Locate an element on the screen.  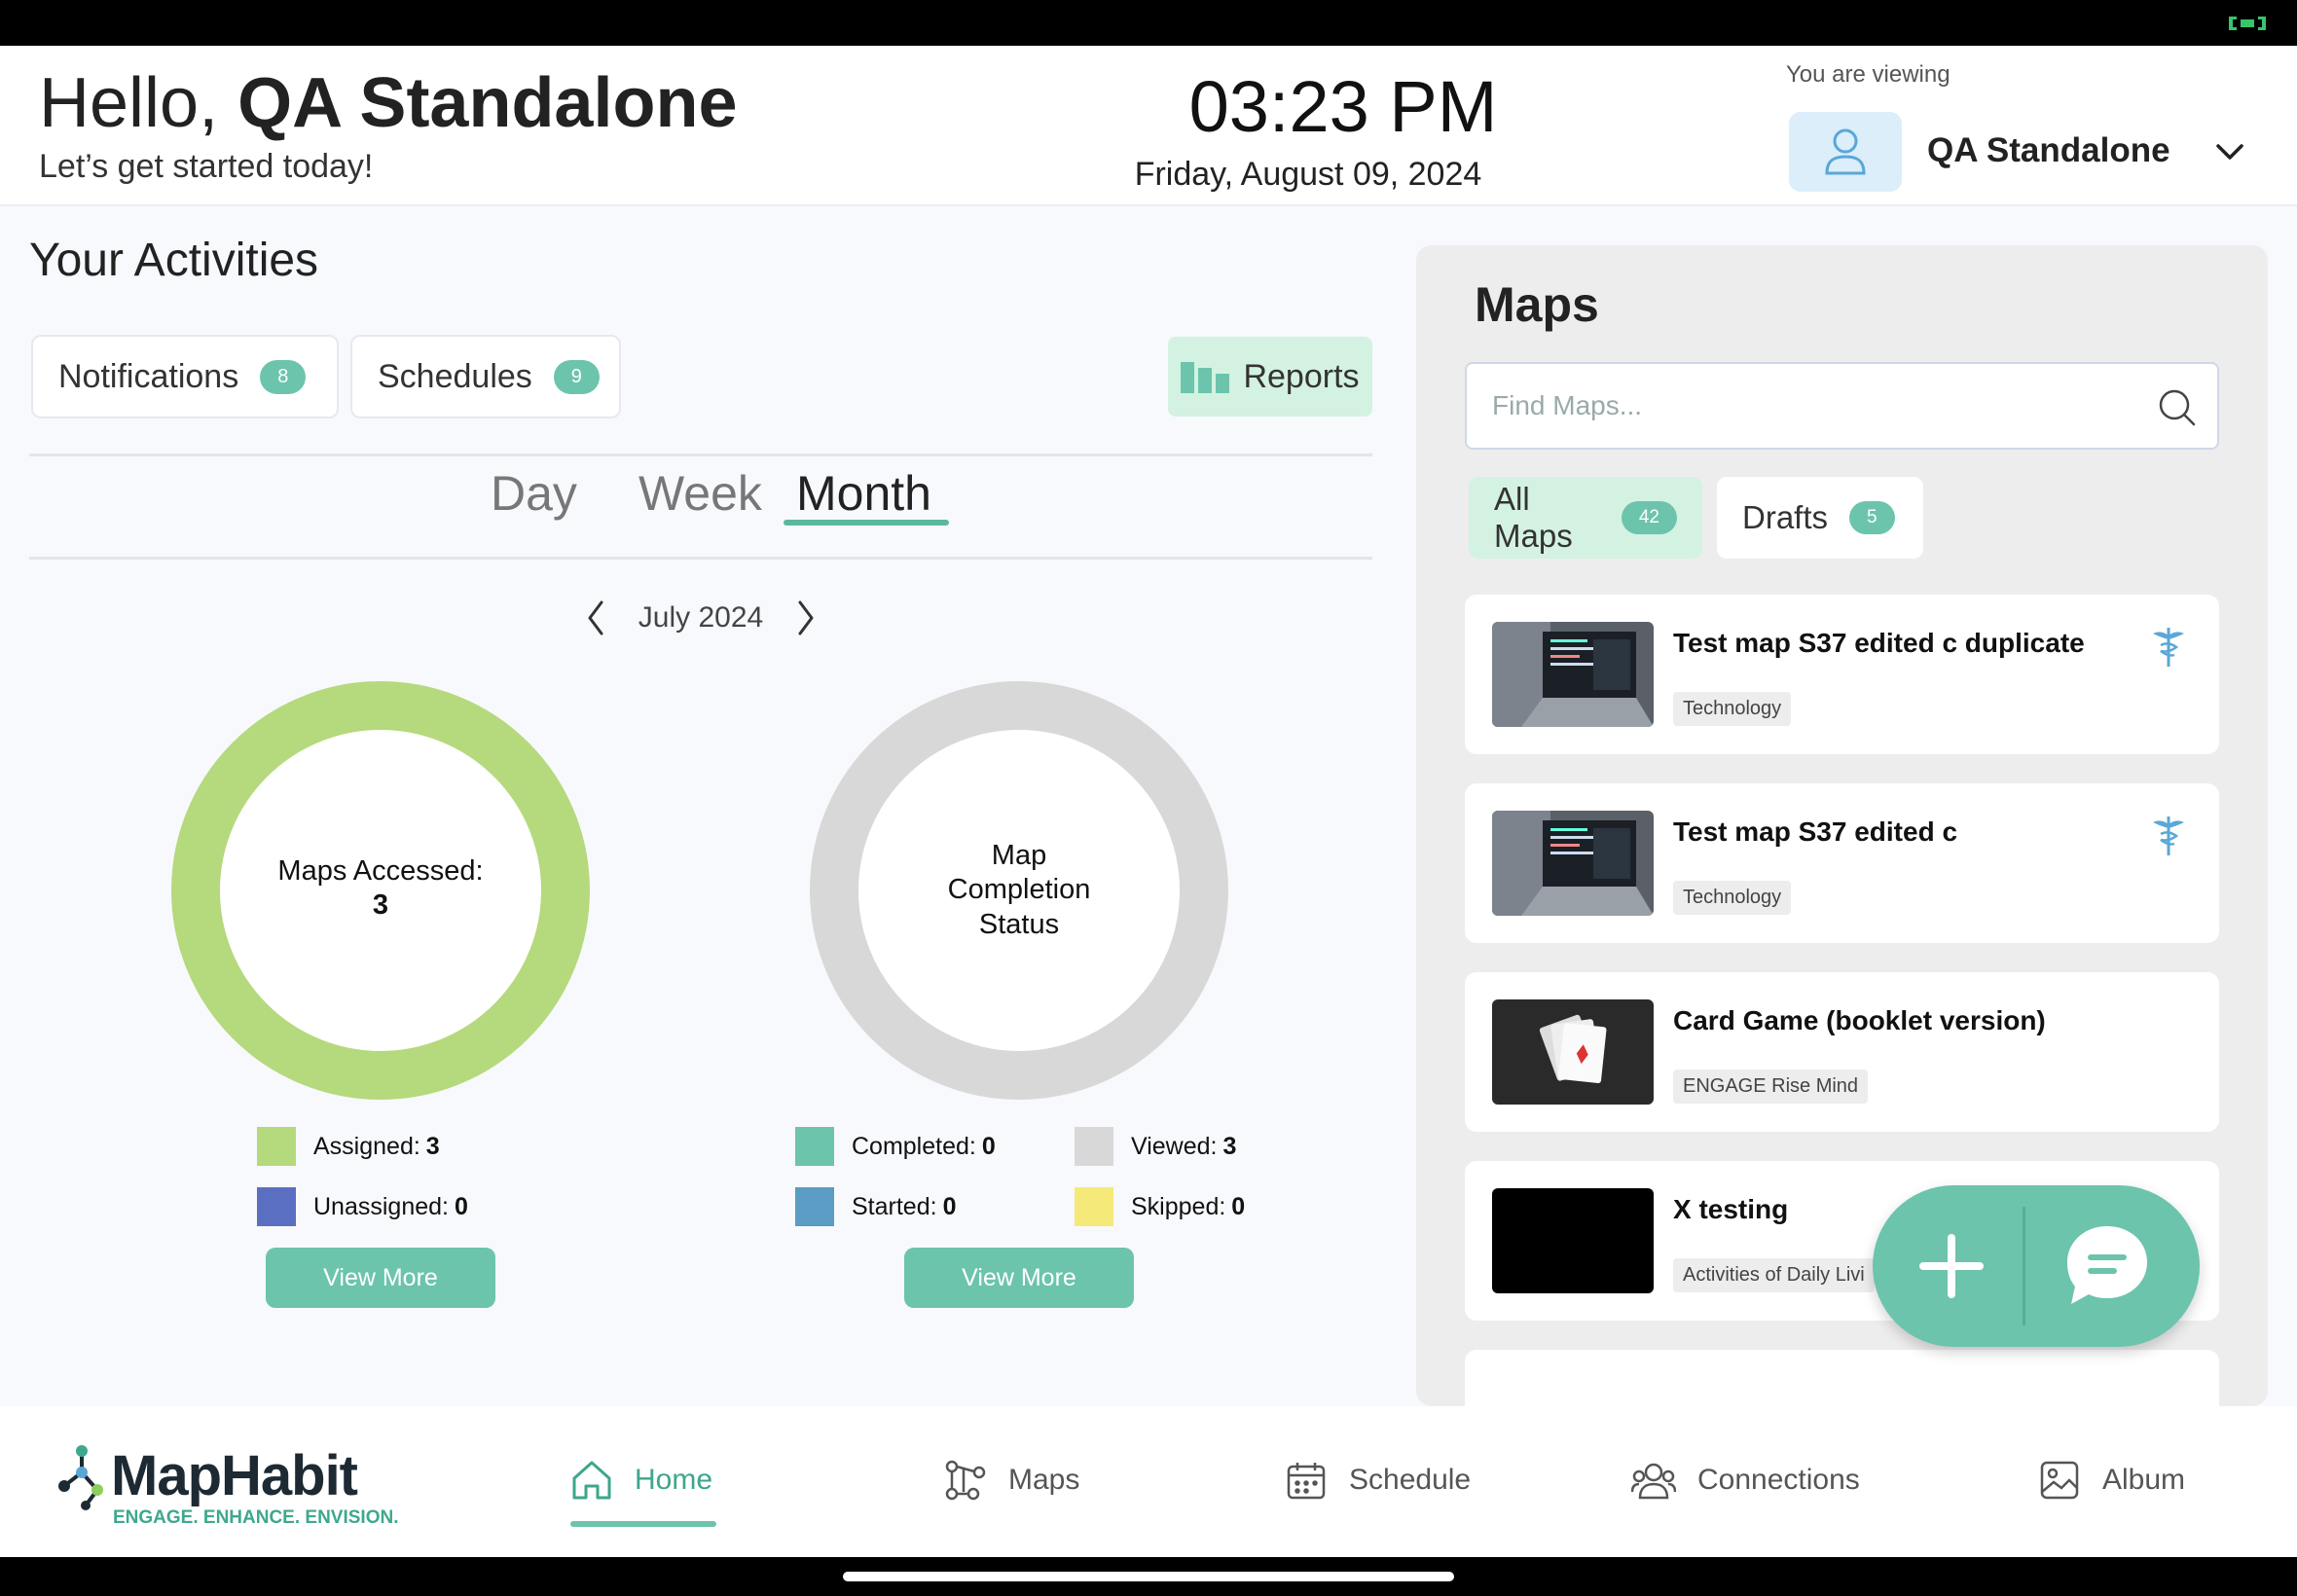
nav-album: Album is located at coordinates (2111, 1481).